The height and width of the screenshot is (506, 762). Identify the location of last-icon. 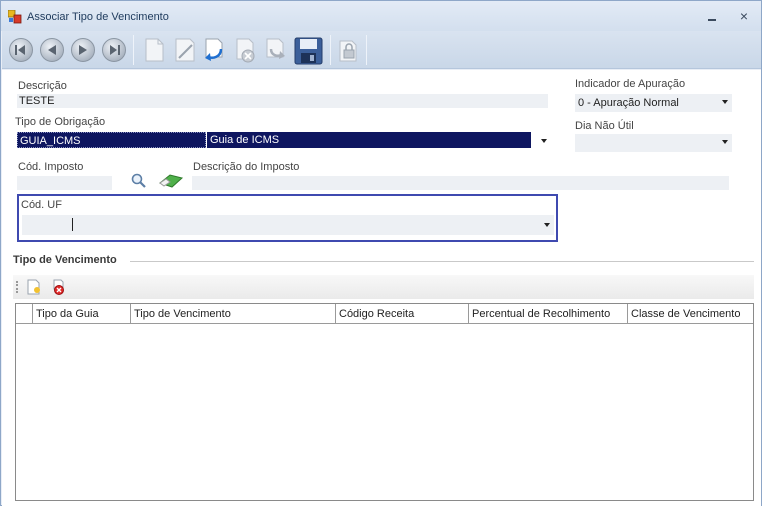
(115, 50).